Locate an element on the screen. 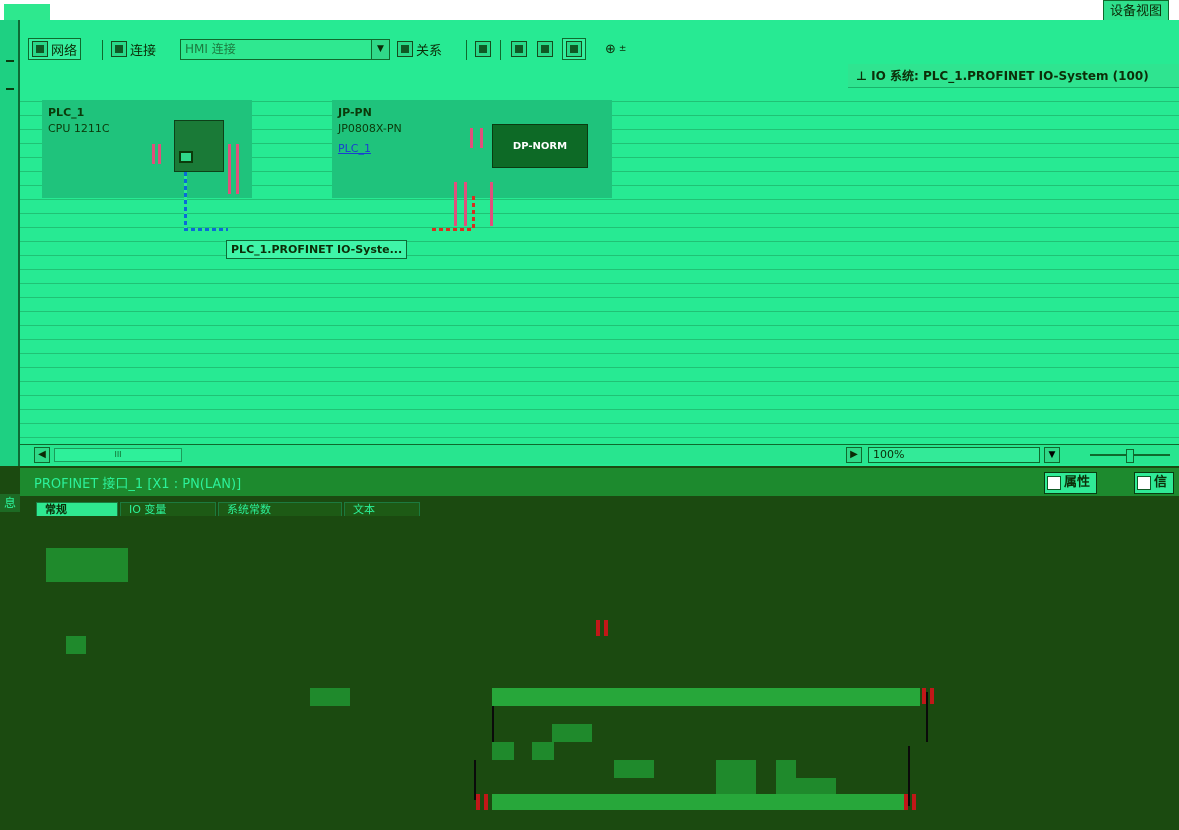 The image size is (1179, 830). grid-button is located at coordinates (545, 49).